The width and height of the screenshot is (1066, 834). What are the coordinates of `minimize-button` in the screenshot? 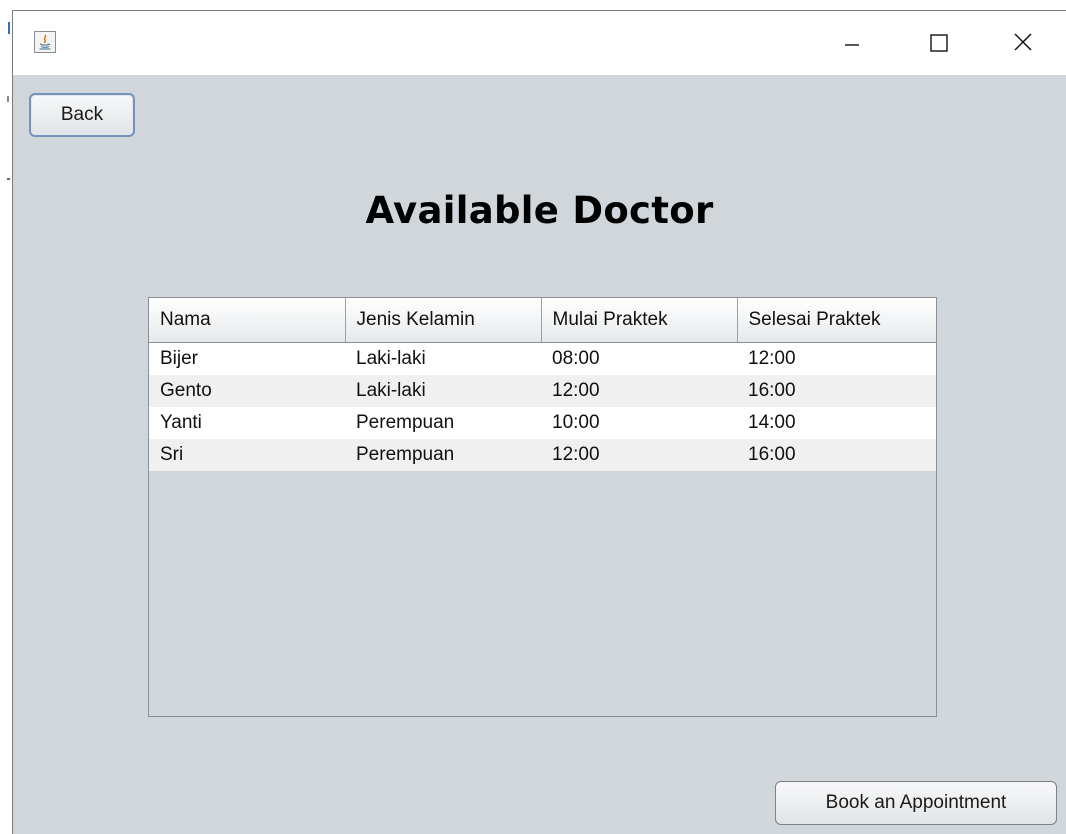 It's located at (852, 43).